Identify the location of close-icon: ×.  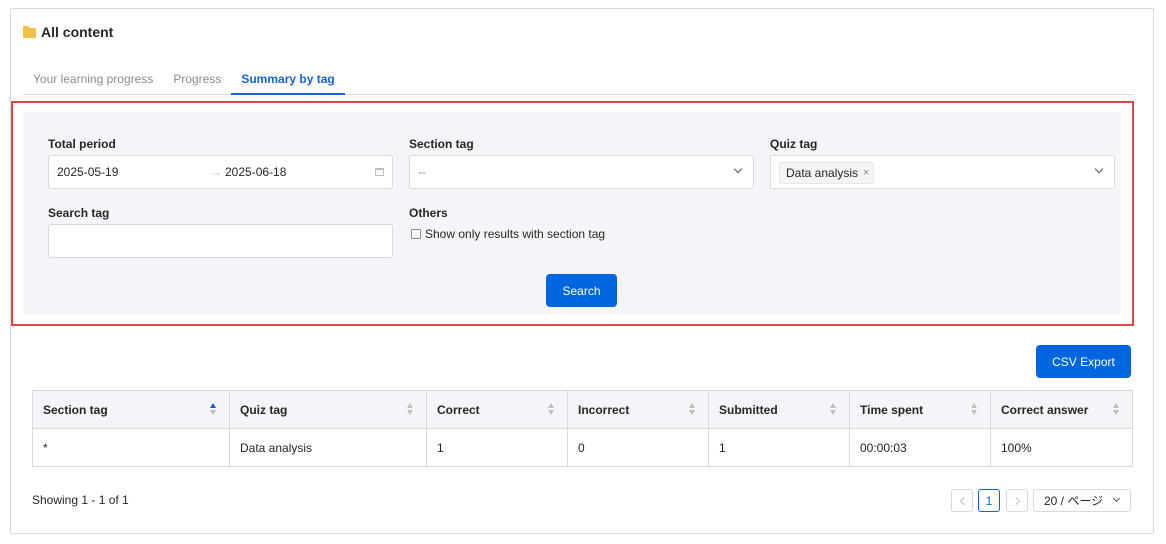
(866, 173).